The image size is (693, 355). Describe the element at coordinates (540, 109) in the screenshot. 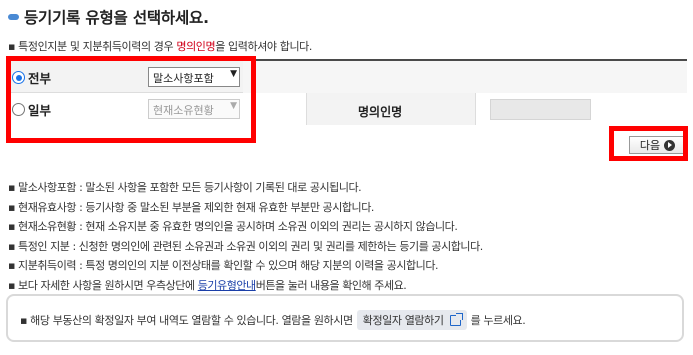

I see `owner-name-input` at that location.